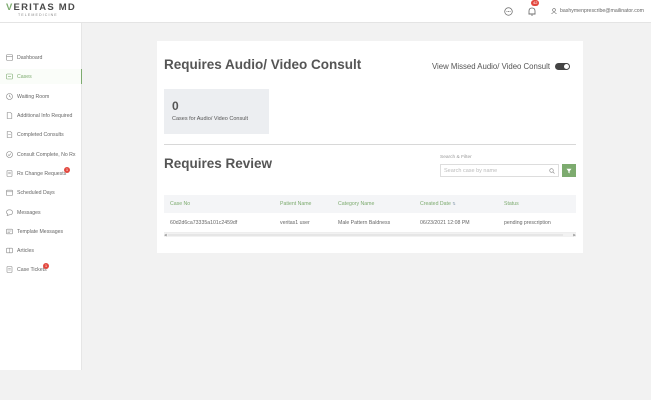 The width and height of the screenshot is (651, 400). I want to click on sidebar-item-label: Cases, so click(24, 76).